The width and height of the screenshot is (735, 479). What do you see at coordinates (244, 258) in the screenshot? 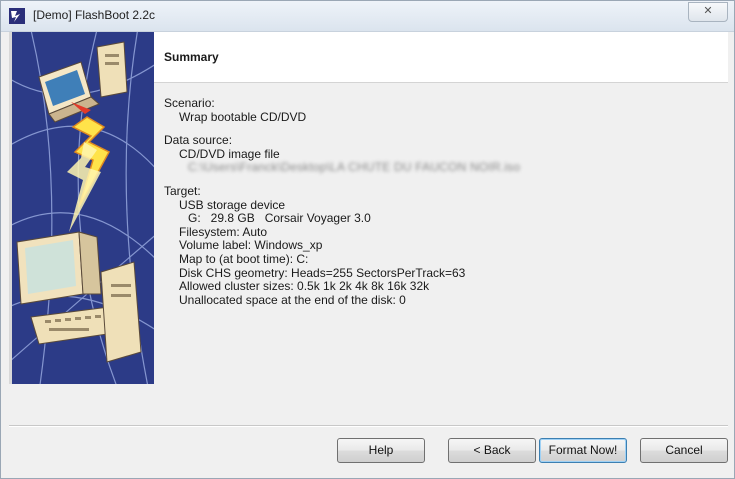
I see `map-to-info: Map to (at boot time): C:` at bounding box center [244, 258].